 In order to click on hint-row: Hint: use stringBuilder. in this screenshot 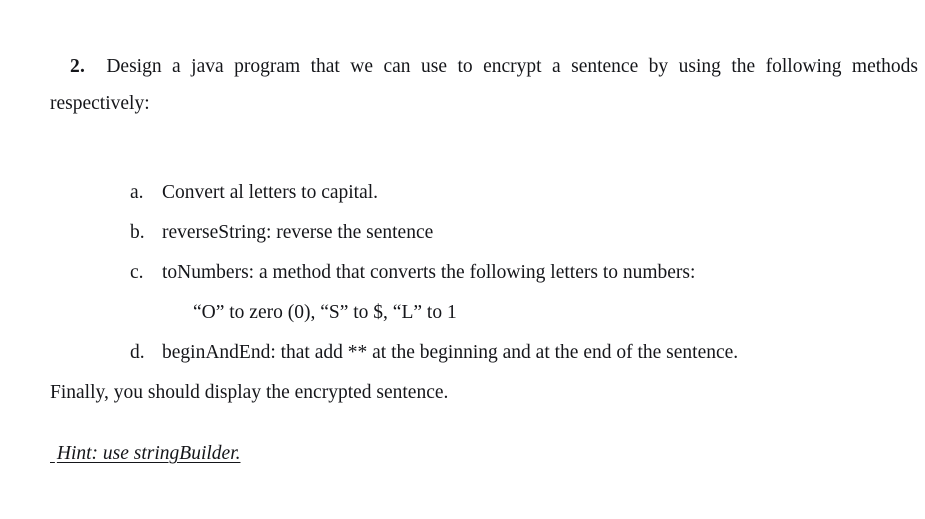, I will do `click(484, 452)`.